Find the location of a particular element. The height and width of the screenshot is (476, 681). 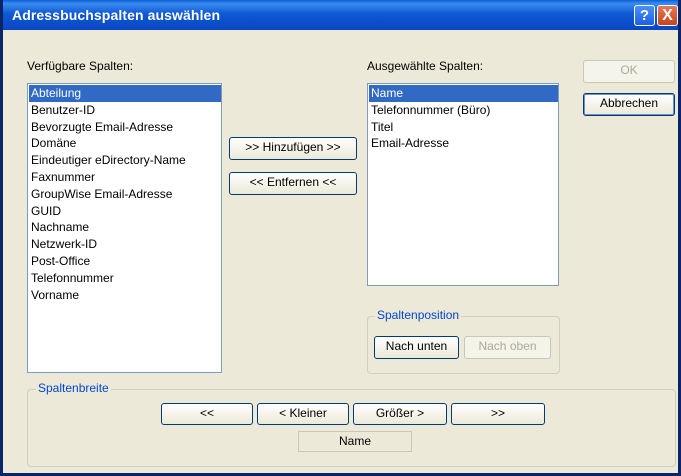

available-column-item: Telefonnummer is located at coordinates (125, 278).